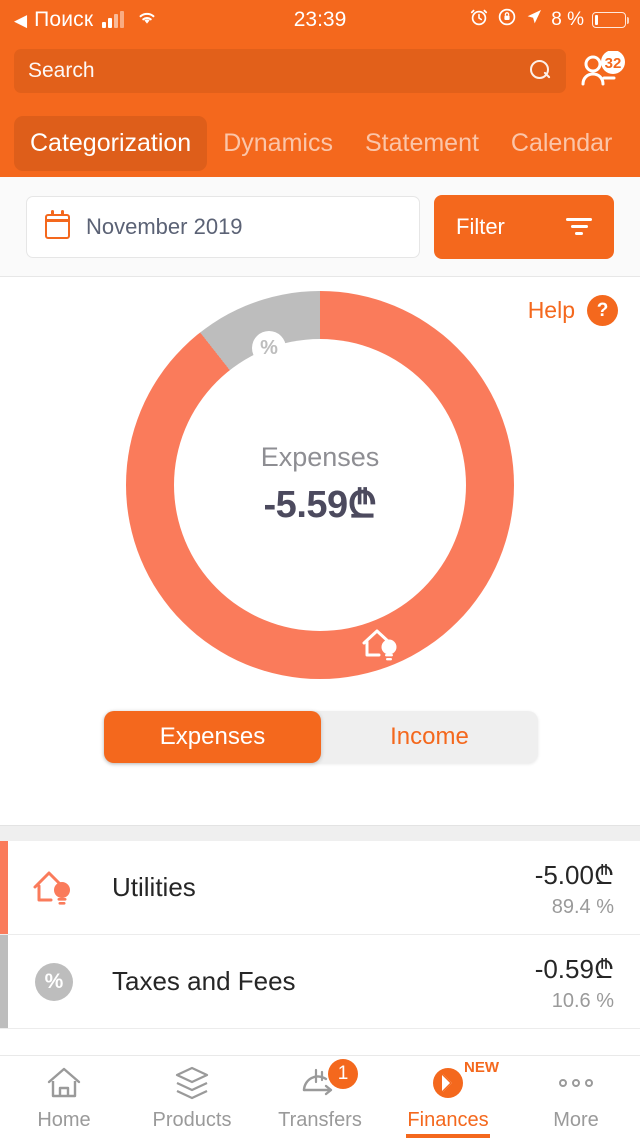 Image resolution: width=640 pixels, height=1138 pixels. What do you see at coordinates (64, 1083) in the screenshot?
I see `home-icon` at bounding box center [64, 1083].